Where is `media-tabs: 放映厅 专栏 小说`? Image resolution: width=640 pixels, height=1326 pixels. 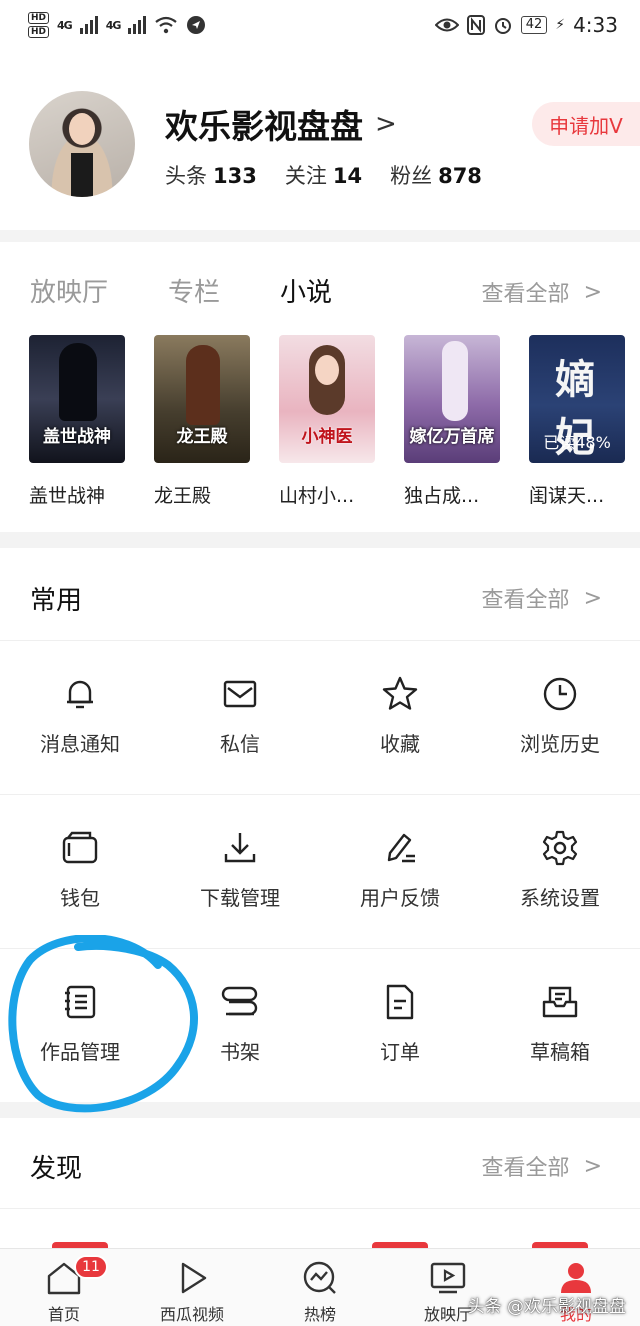
media-tabs: 放映厅 专栏 小说 is located at coordinates (211, 290).